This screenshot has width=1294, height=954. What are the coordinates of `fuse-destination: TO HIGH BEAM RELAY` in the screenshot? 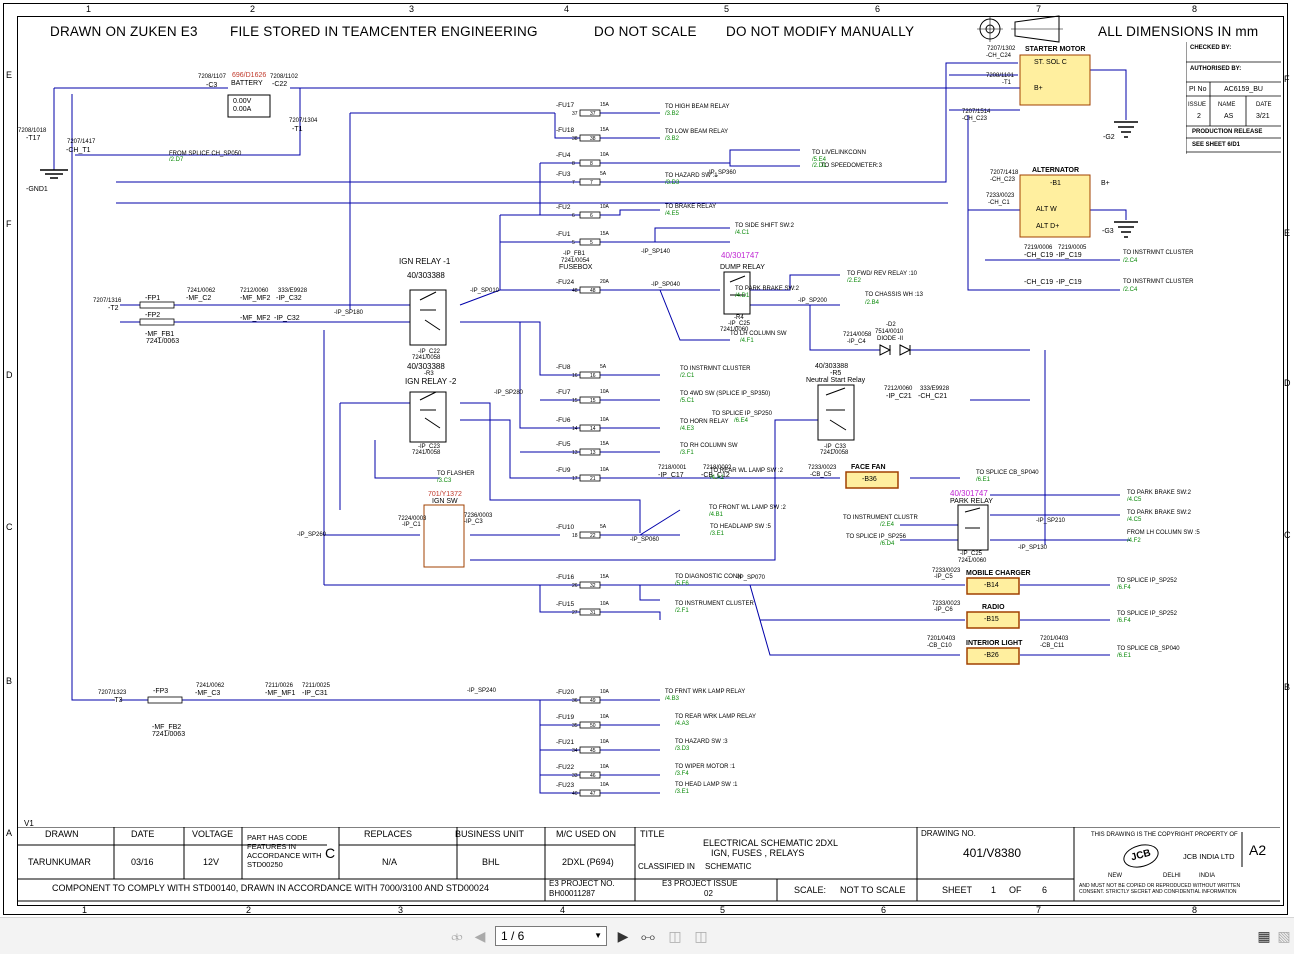 It's located at (697, 107).